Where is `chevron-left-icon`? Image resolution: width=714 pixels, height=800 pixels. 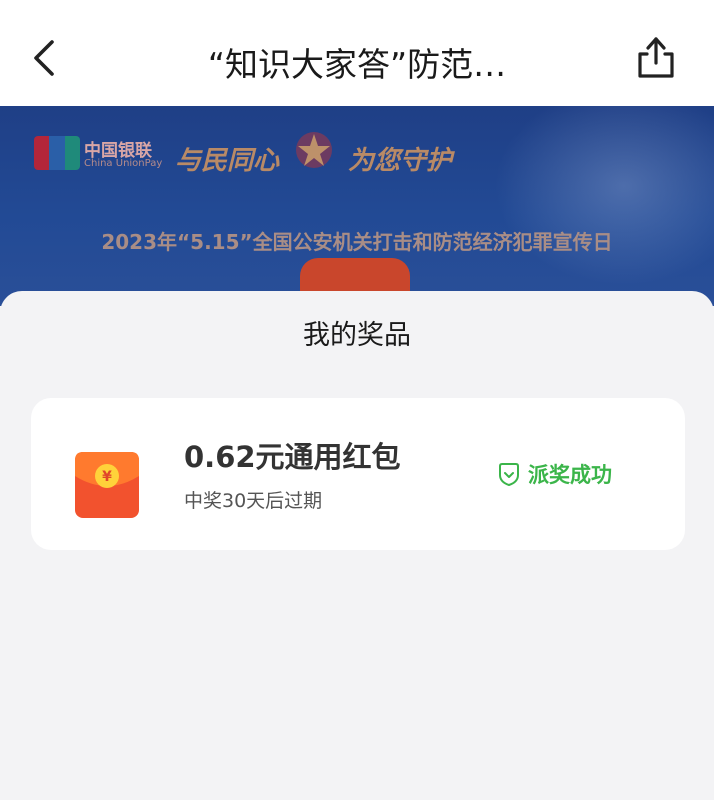 chevron-left-icon is located at coordinates (44, 58).